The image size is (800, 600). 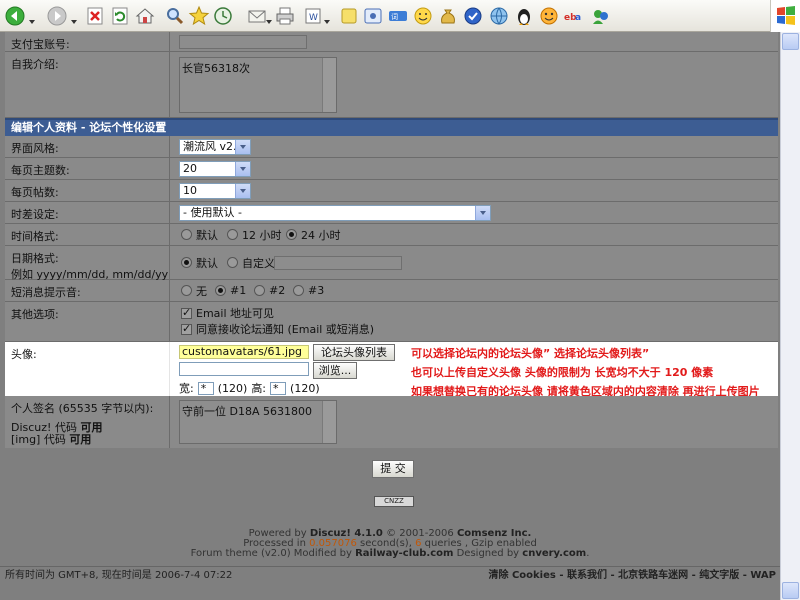 What do you see at coordinates (404, 553) in the screenshot?
I see `mod-site-link: Railway-club.com` at bounding box center [404, 553].